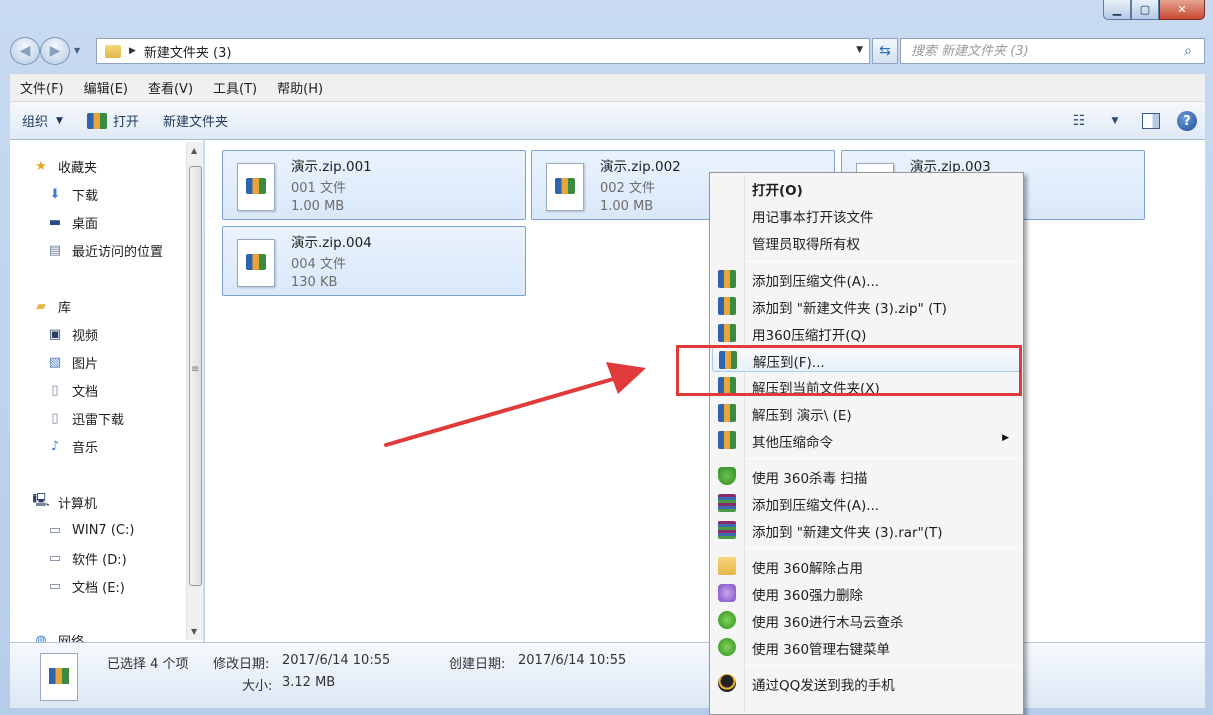  What do you see at coordinates (41, 500) in the screenshot?
I see `computer-icon: 🖳` at bounding box center [41, 500].